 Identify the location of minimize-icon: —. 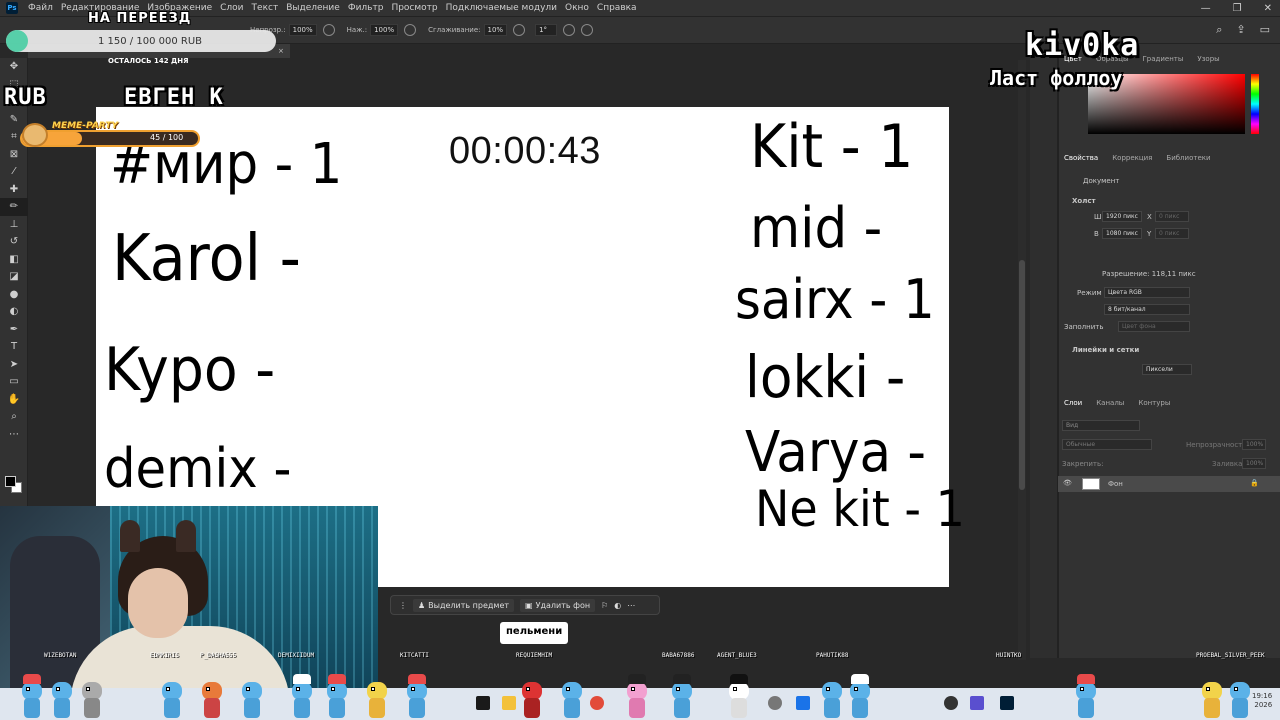
(1206, 8).